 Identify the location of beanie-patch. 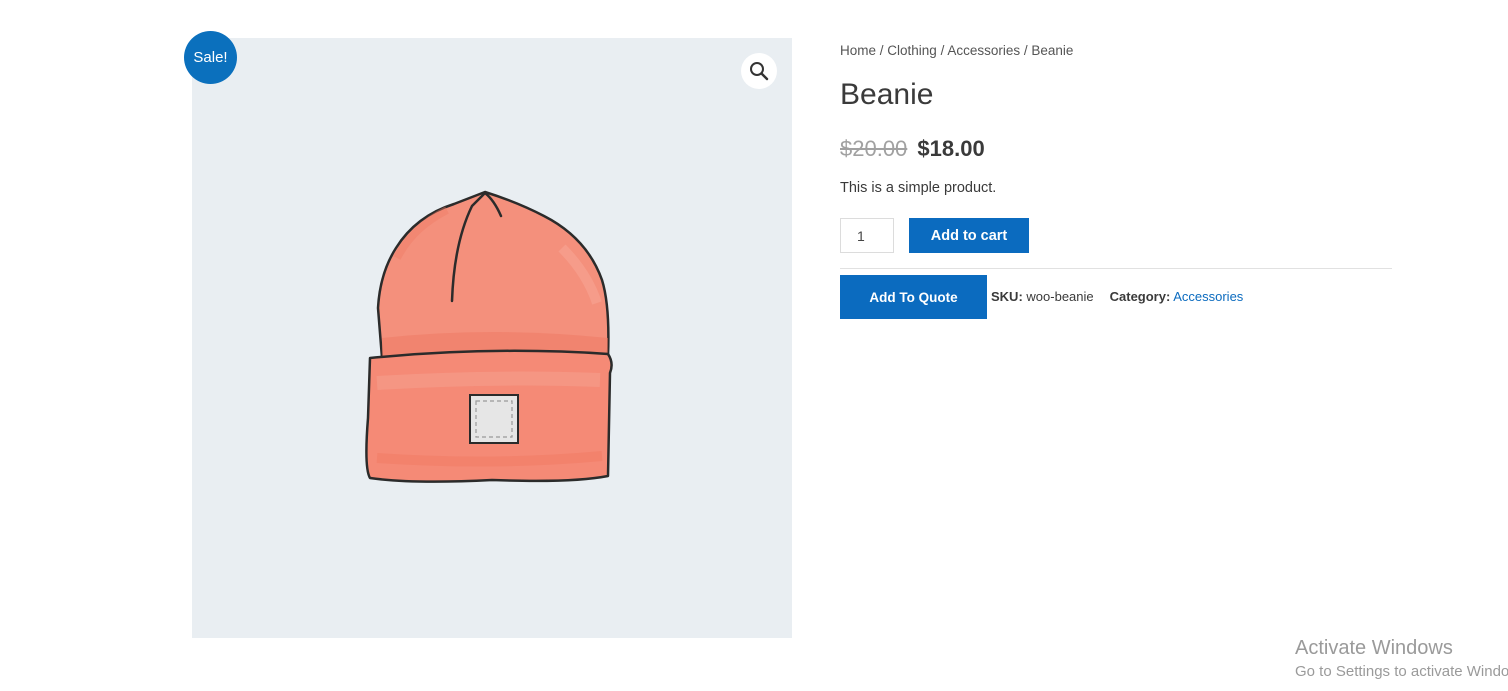
(494, 419).